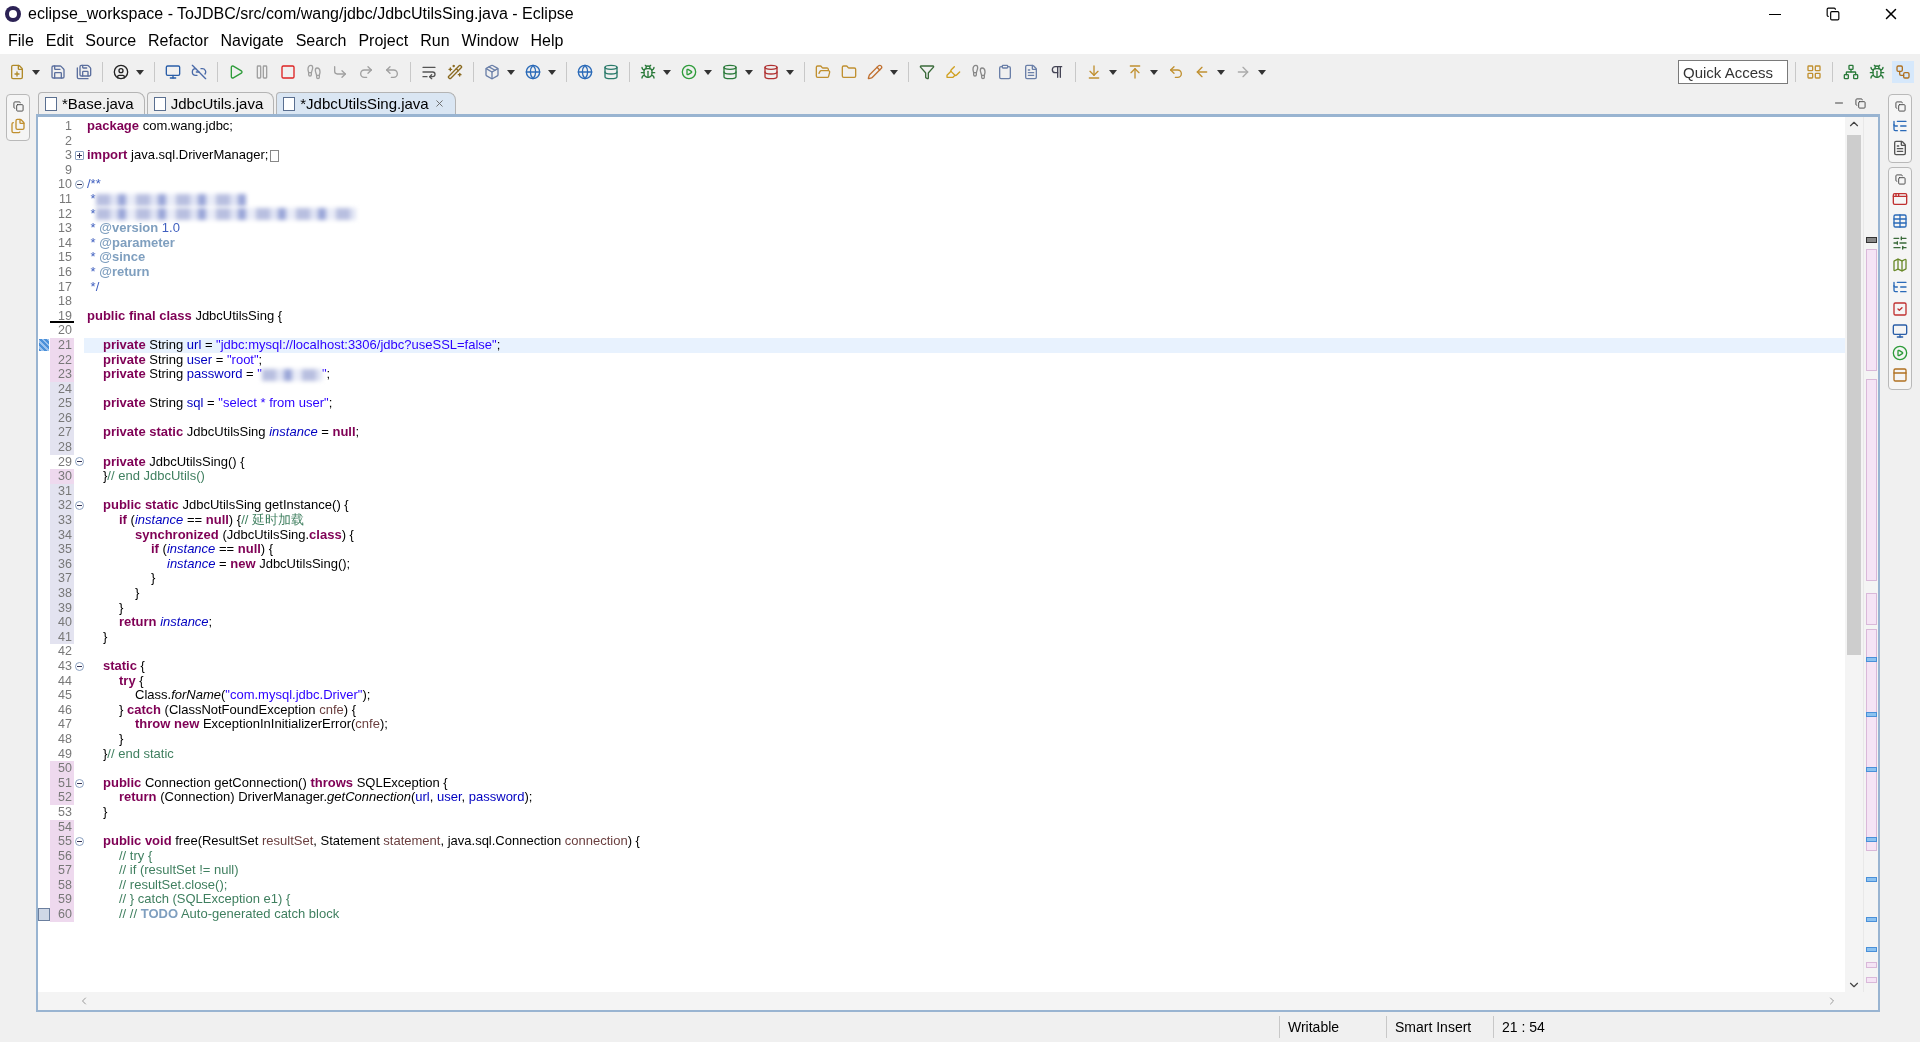  What do you see at coordinates (174, 462) in the screenshot?
I see `code-line: private JdbcUtilsSing() {` at bounding box center [174, 462].